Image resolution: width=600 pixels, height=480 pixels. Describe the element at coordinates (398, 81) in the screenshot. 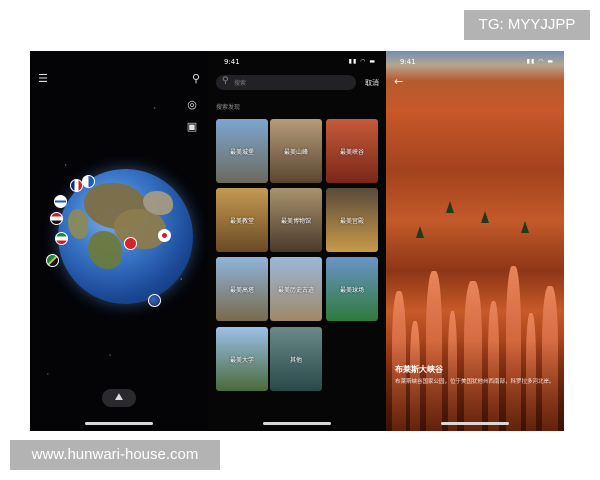

I see `back-arrow-icon: ←` at that location.